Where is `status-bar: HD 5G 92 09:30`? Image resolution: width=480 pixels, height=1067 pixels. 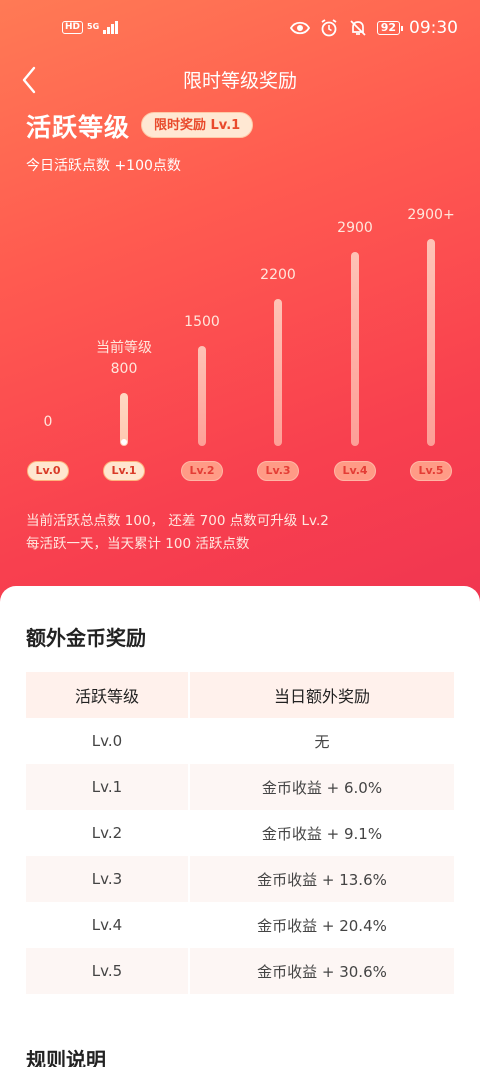 status-bar: HD 5G 92 09:30 is located at coordinates (240, 29).